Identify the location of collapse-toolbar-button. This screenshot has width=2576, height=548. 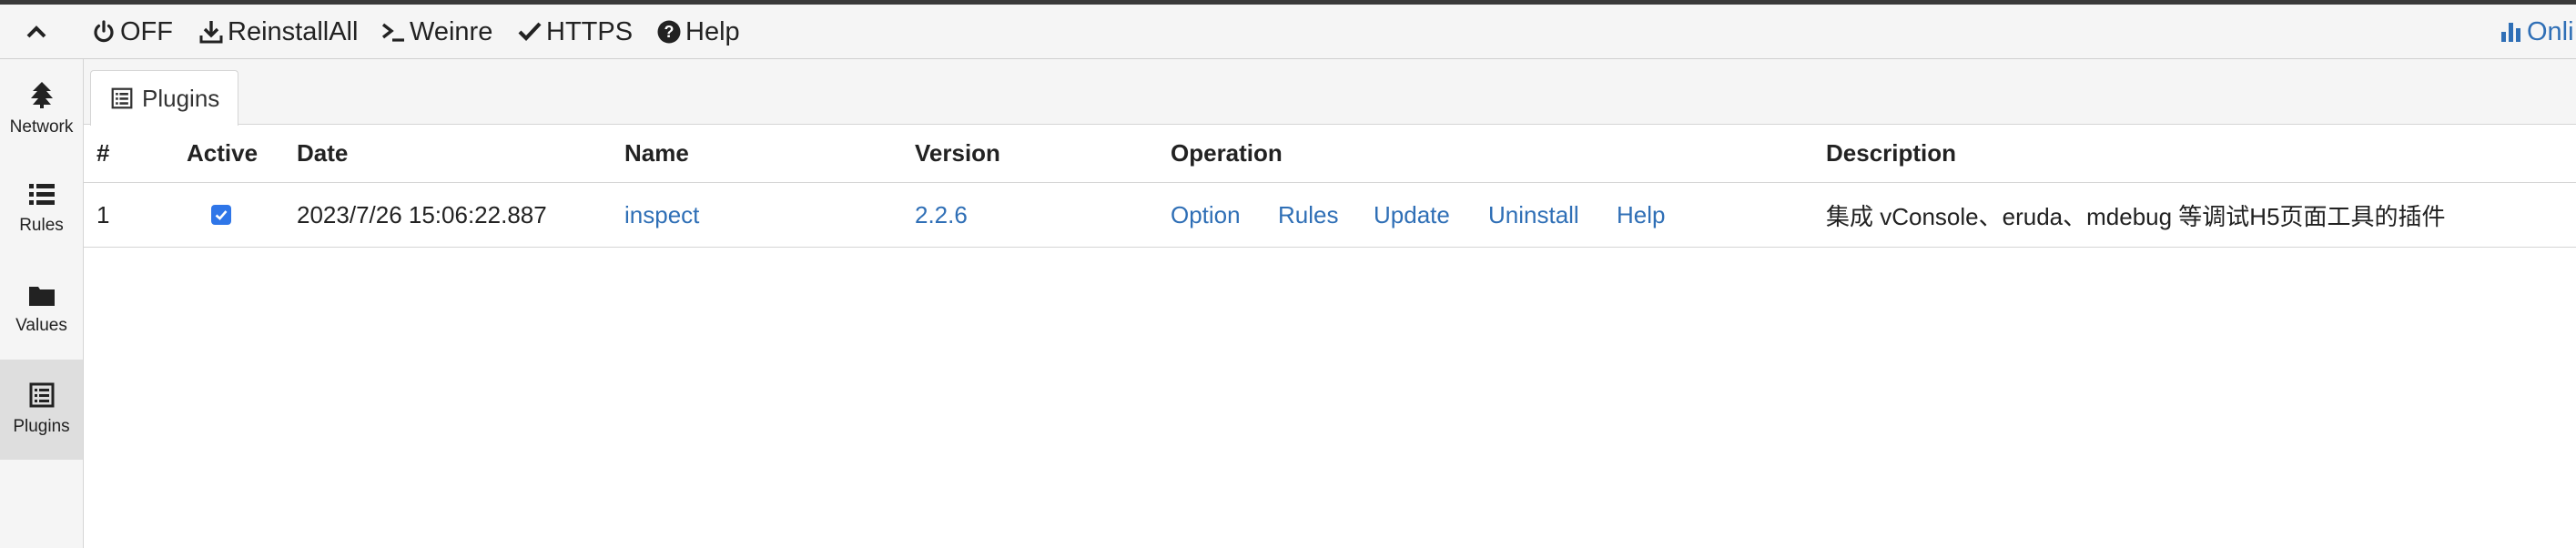
(38, 32).